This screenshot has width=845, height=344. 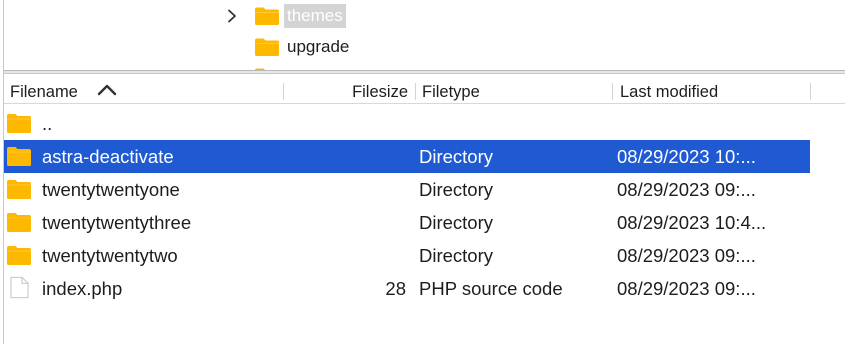 What do you see at coordinates (82, 288) in the screenshot?
I see `file-name: index.php` at bounding box center [82, 288].